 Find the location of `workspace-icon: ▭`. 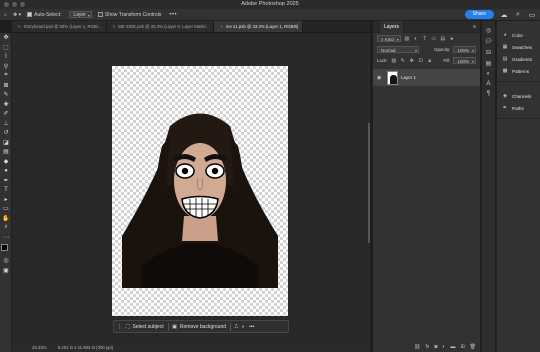

workspace-icon: ▭ is located at coordinates (532, 15).